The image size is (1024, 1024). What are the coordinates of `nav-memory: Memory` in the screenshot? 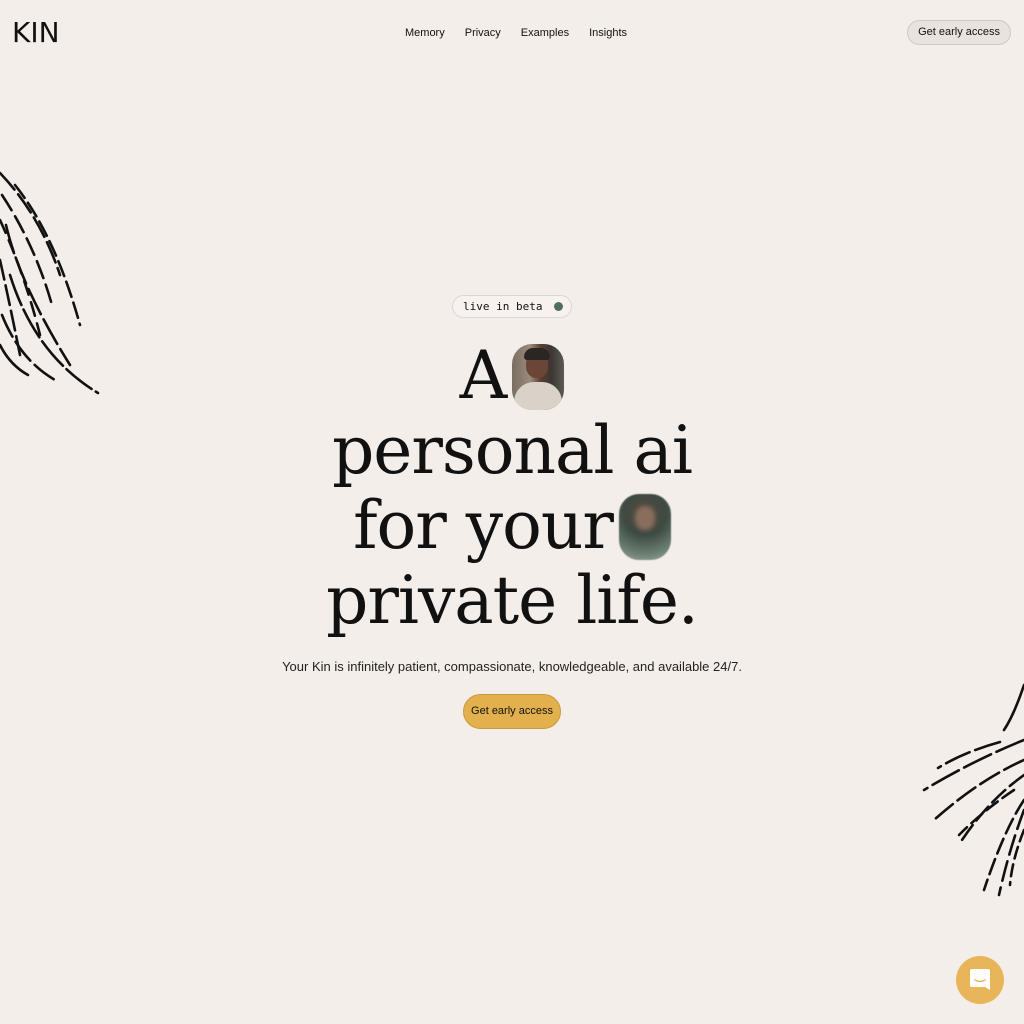 It's located at (425, 33).